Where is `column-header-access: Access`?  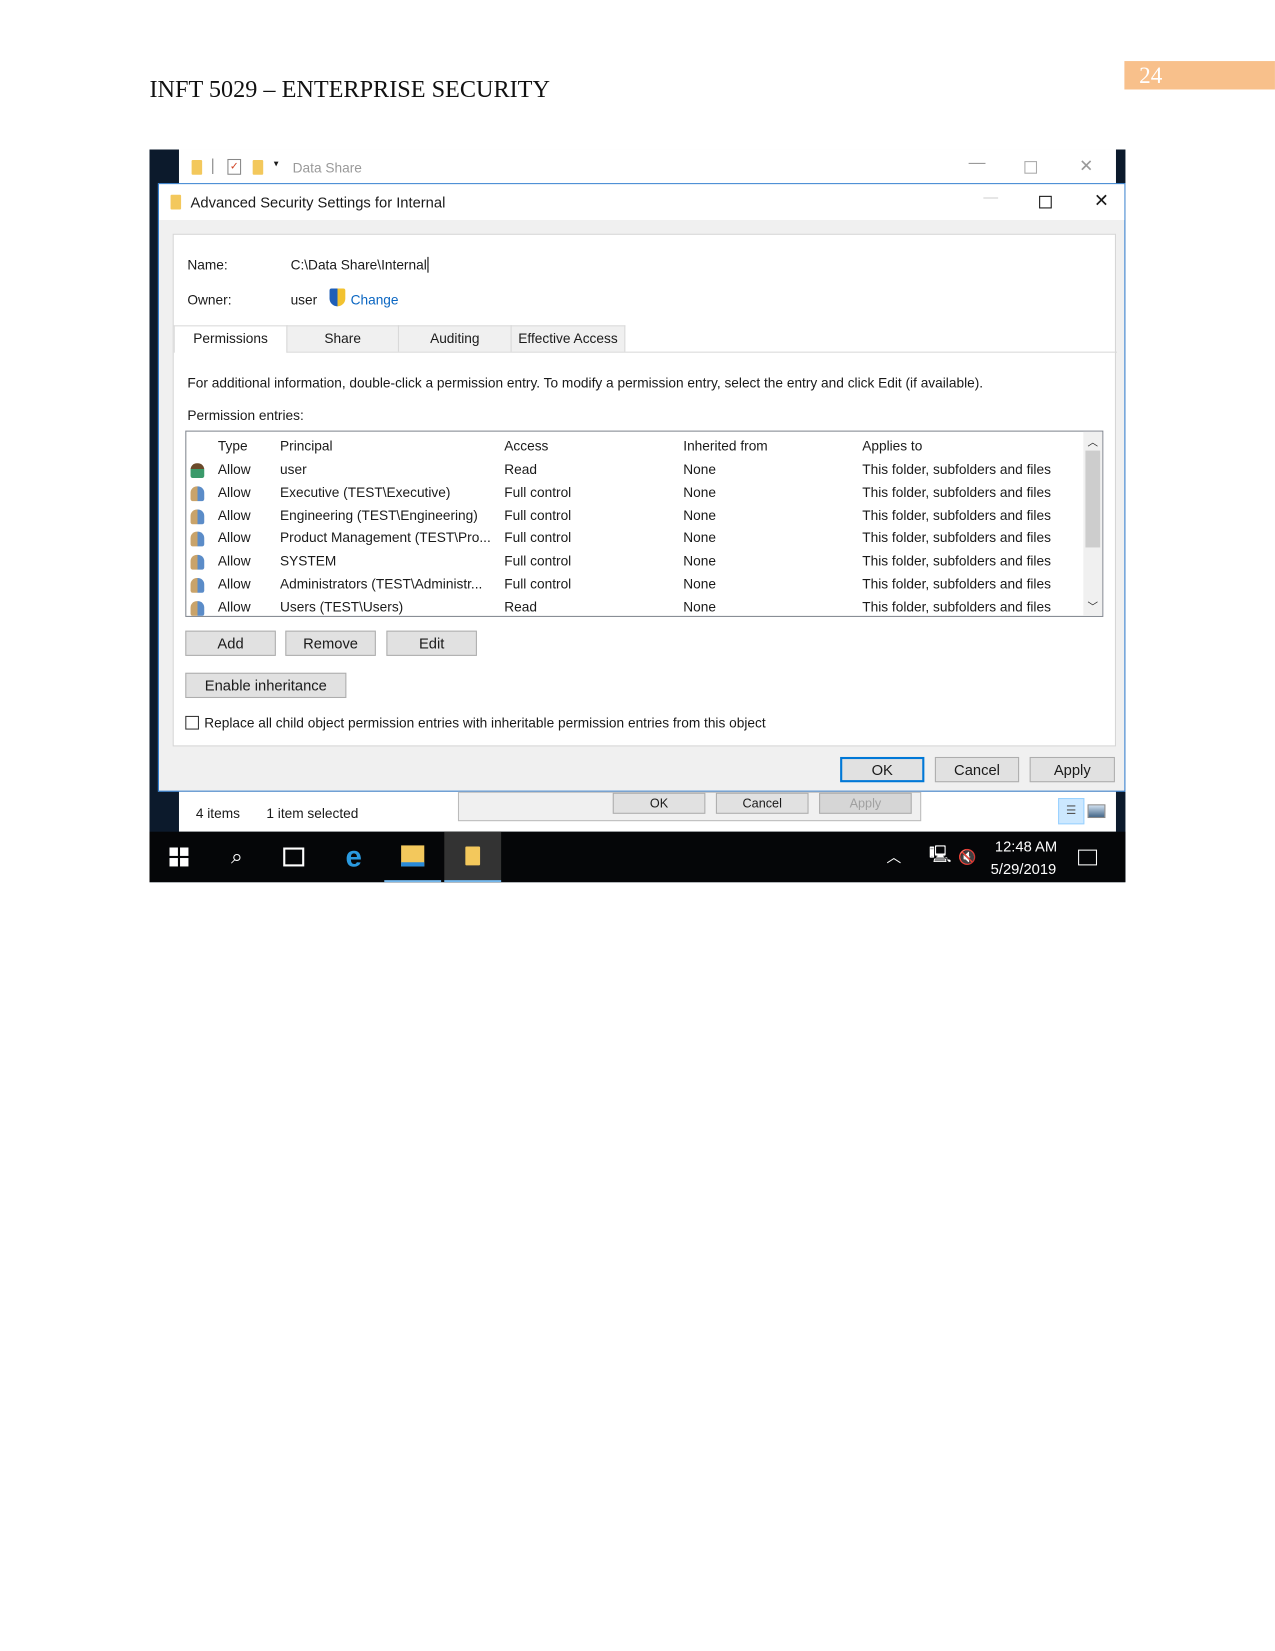
column-header-access: Access is located at coordinates (526, 446).